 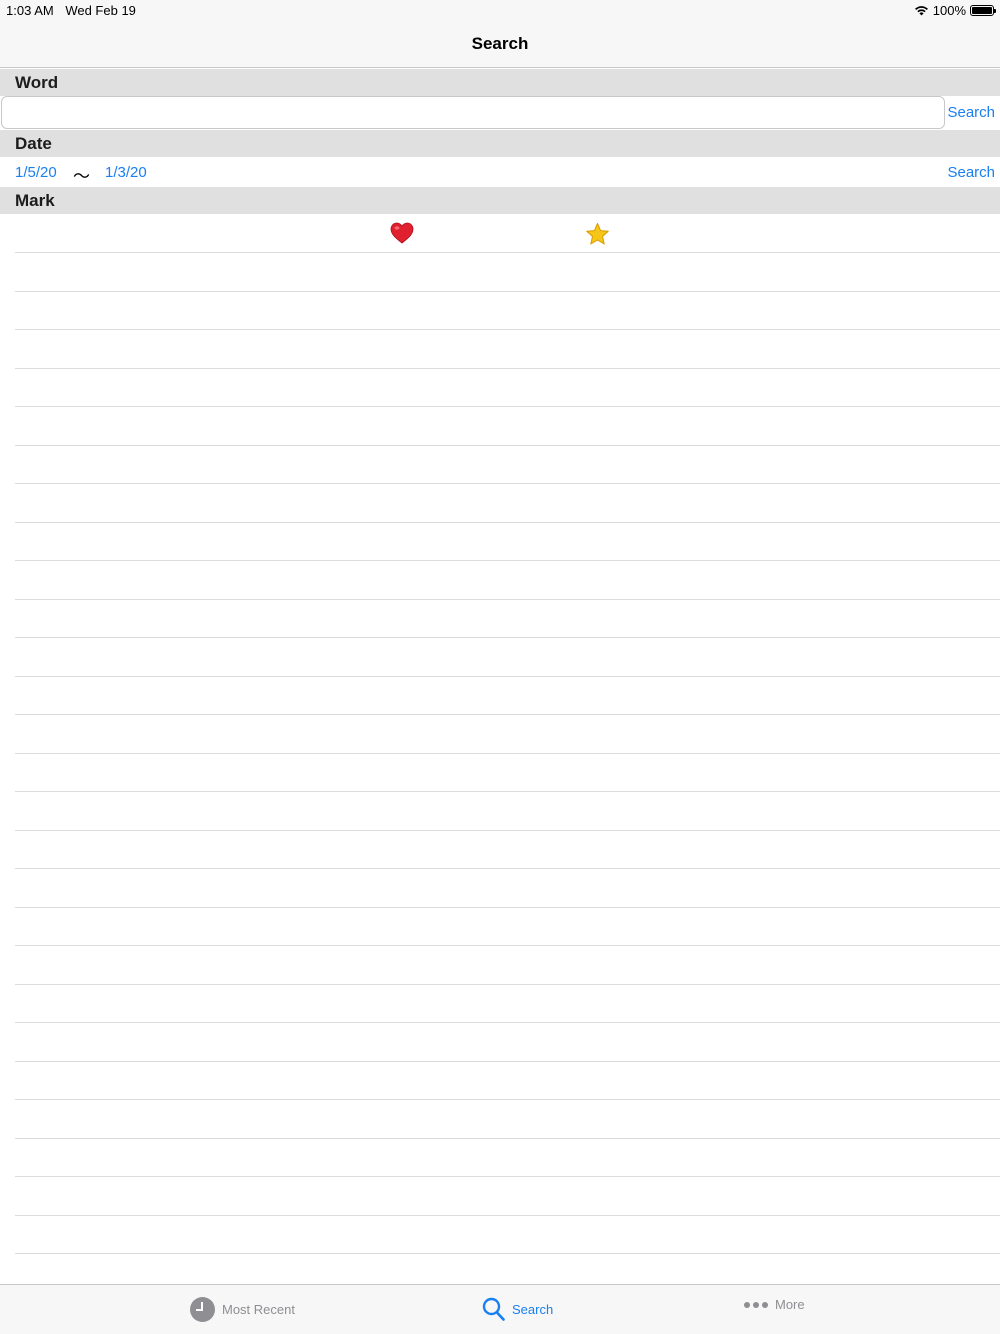 I want to click on mark-row, so click(x=500, y=233).